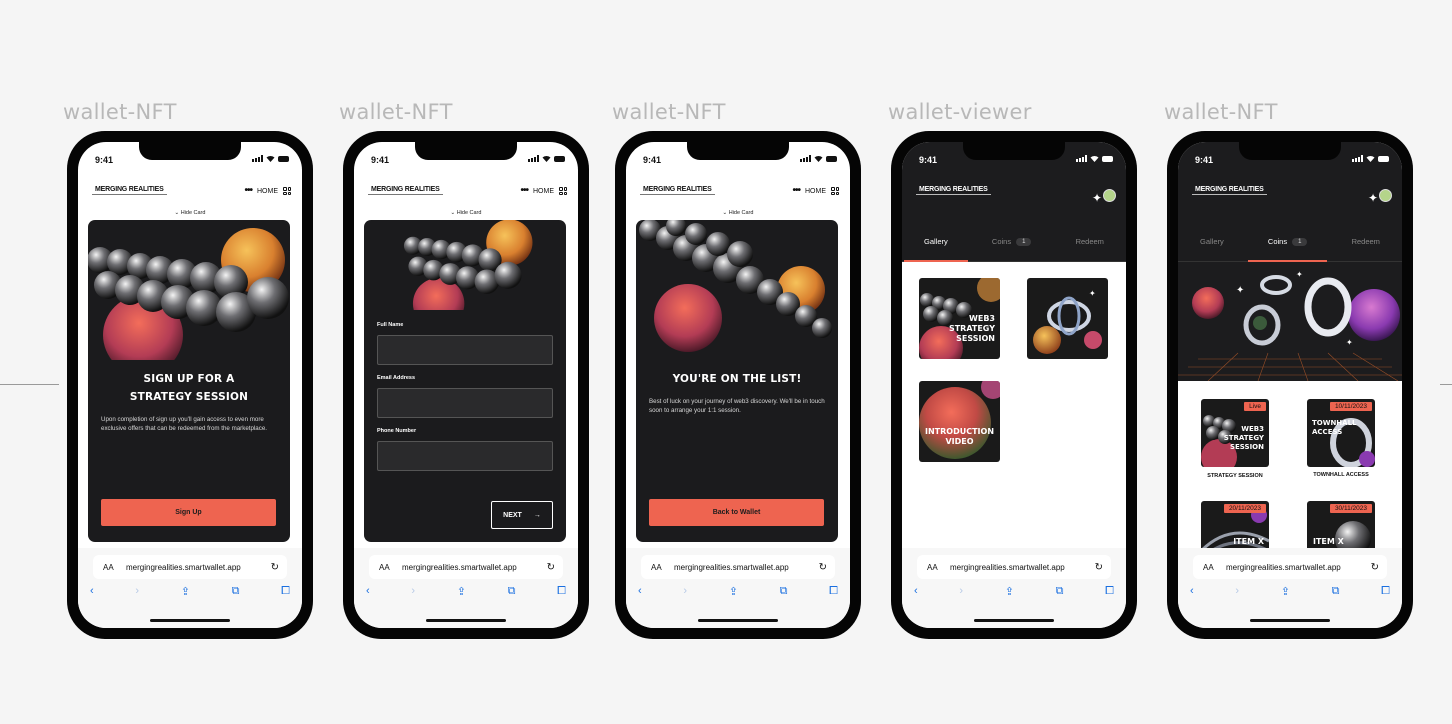  Describe the element at coordinates (522, 515) in the screenshot. I see `next-button: NEXT →` at that location.